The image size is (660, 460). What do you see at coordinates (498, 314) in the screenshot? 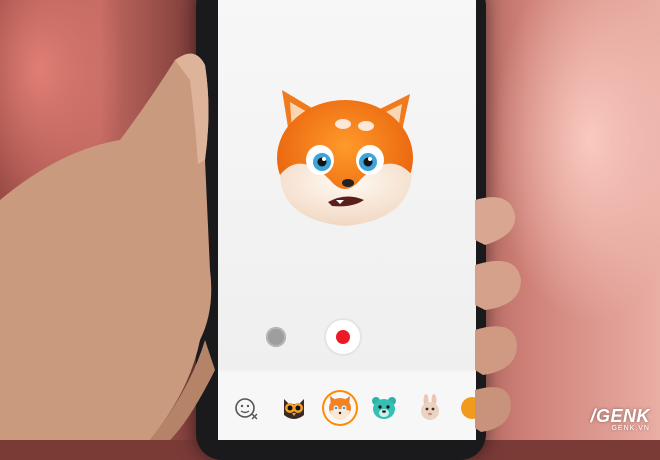
I see `right-fingers` at bounding box center [498, 314].